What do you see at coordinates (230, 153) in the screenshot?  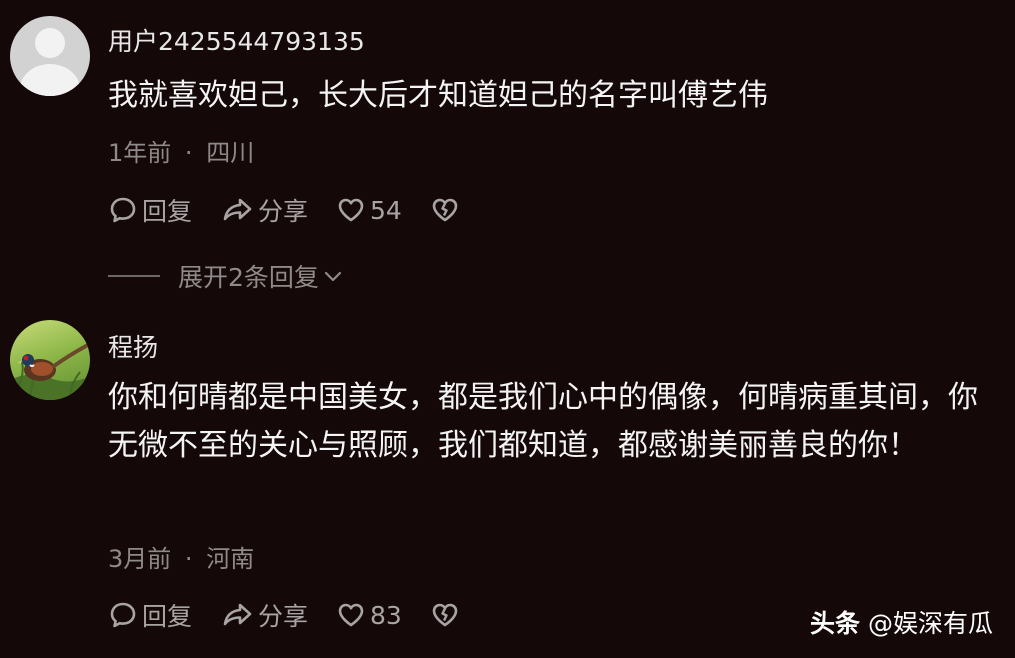 I see `comment-location: 四川` at bounding box center [230, 153].